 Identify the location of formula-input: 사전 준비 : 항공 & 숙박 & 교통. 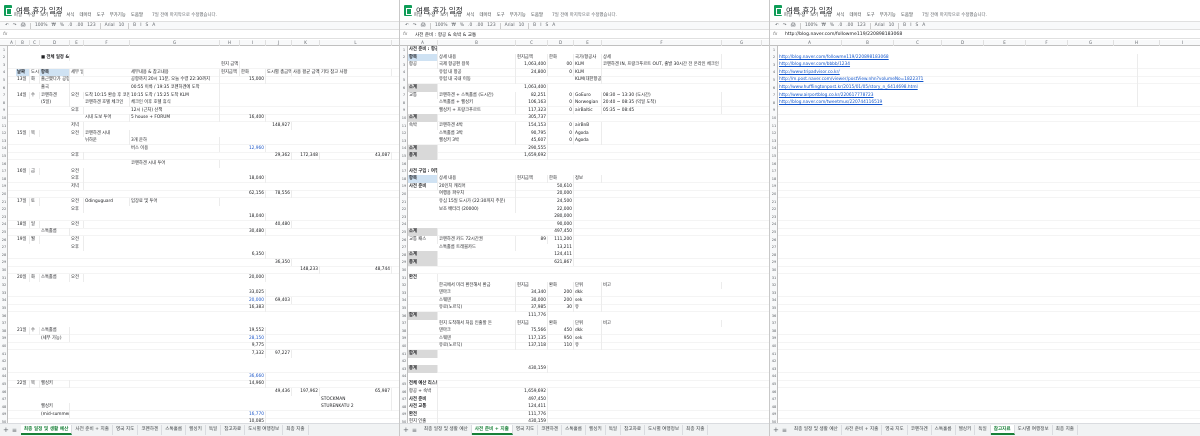
(445, 35).